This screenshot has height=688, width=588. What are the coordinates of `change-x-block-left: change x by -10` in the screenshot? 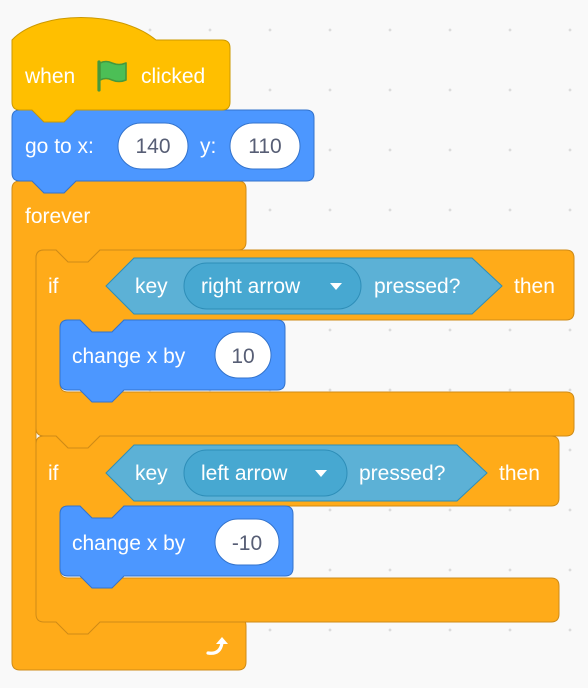 It's located at (176, 547).